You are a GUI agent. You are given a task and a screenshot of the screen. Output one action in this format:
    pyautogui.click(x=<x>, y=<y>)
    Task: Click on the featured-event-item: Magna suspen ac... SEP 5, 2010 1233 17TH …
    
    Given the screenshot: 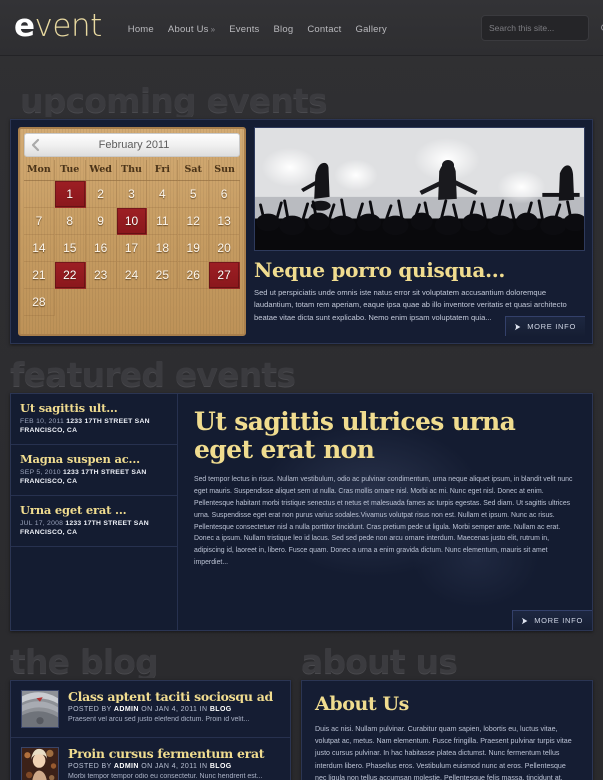 What is the action you would take?
    pyautogui.click(x=94, y=470)
    